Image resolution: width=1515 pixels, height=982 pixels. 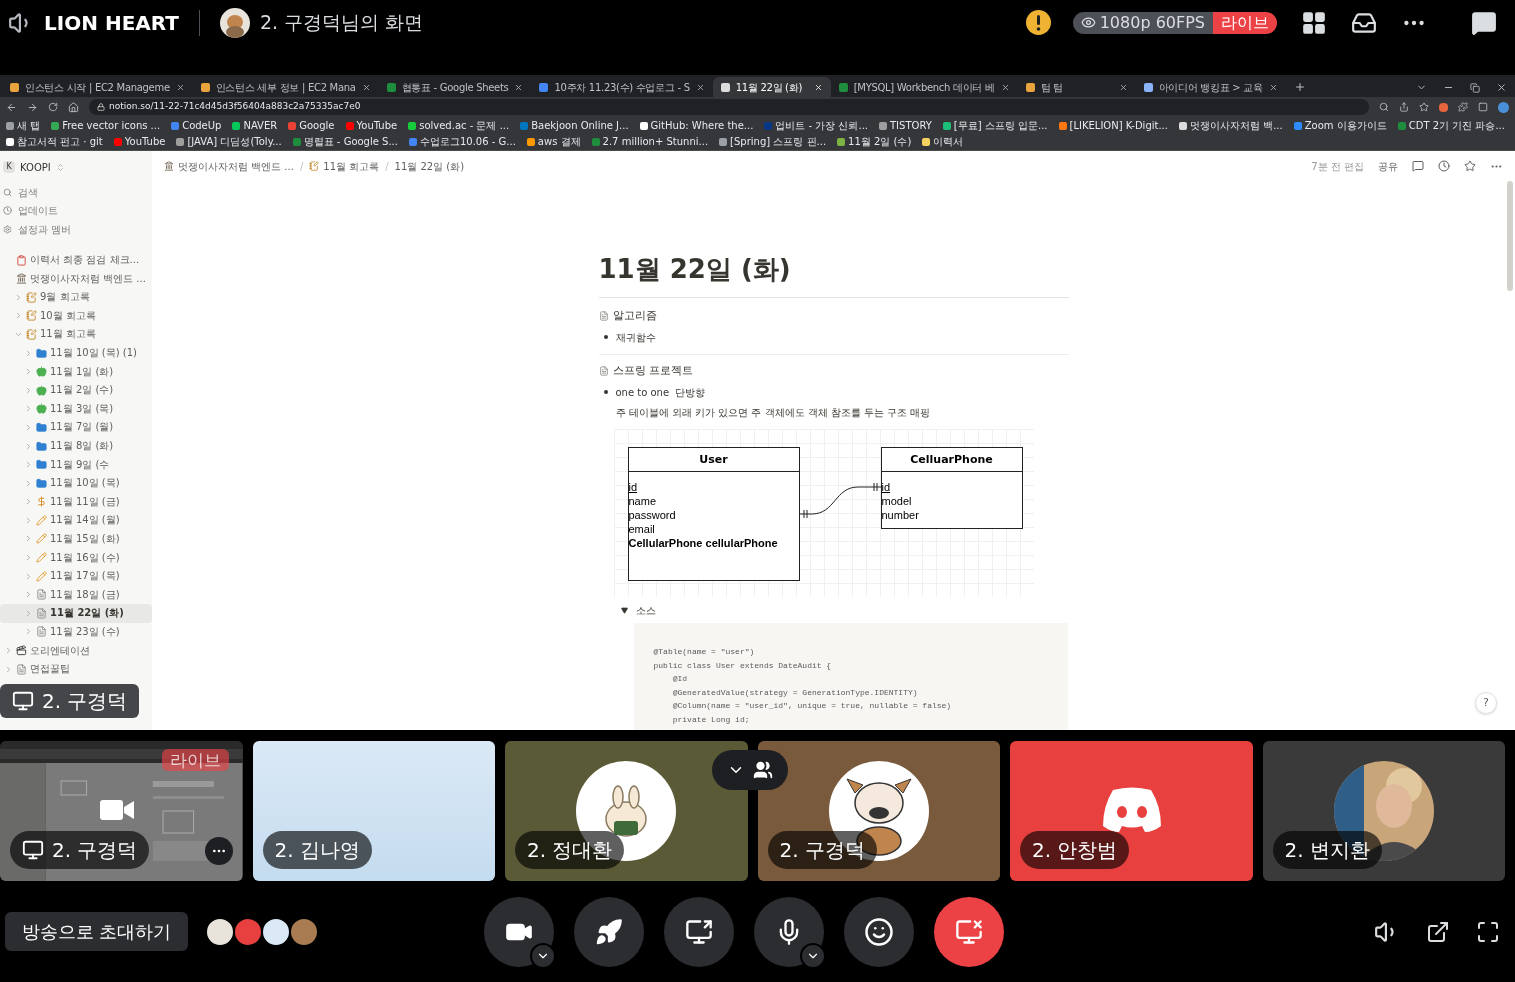 I want to click on reload-icon, so click(x=53, y=107).